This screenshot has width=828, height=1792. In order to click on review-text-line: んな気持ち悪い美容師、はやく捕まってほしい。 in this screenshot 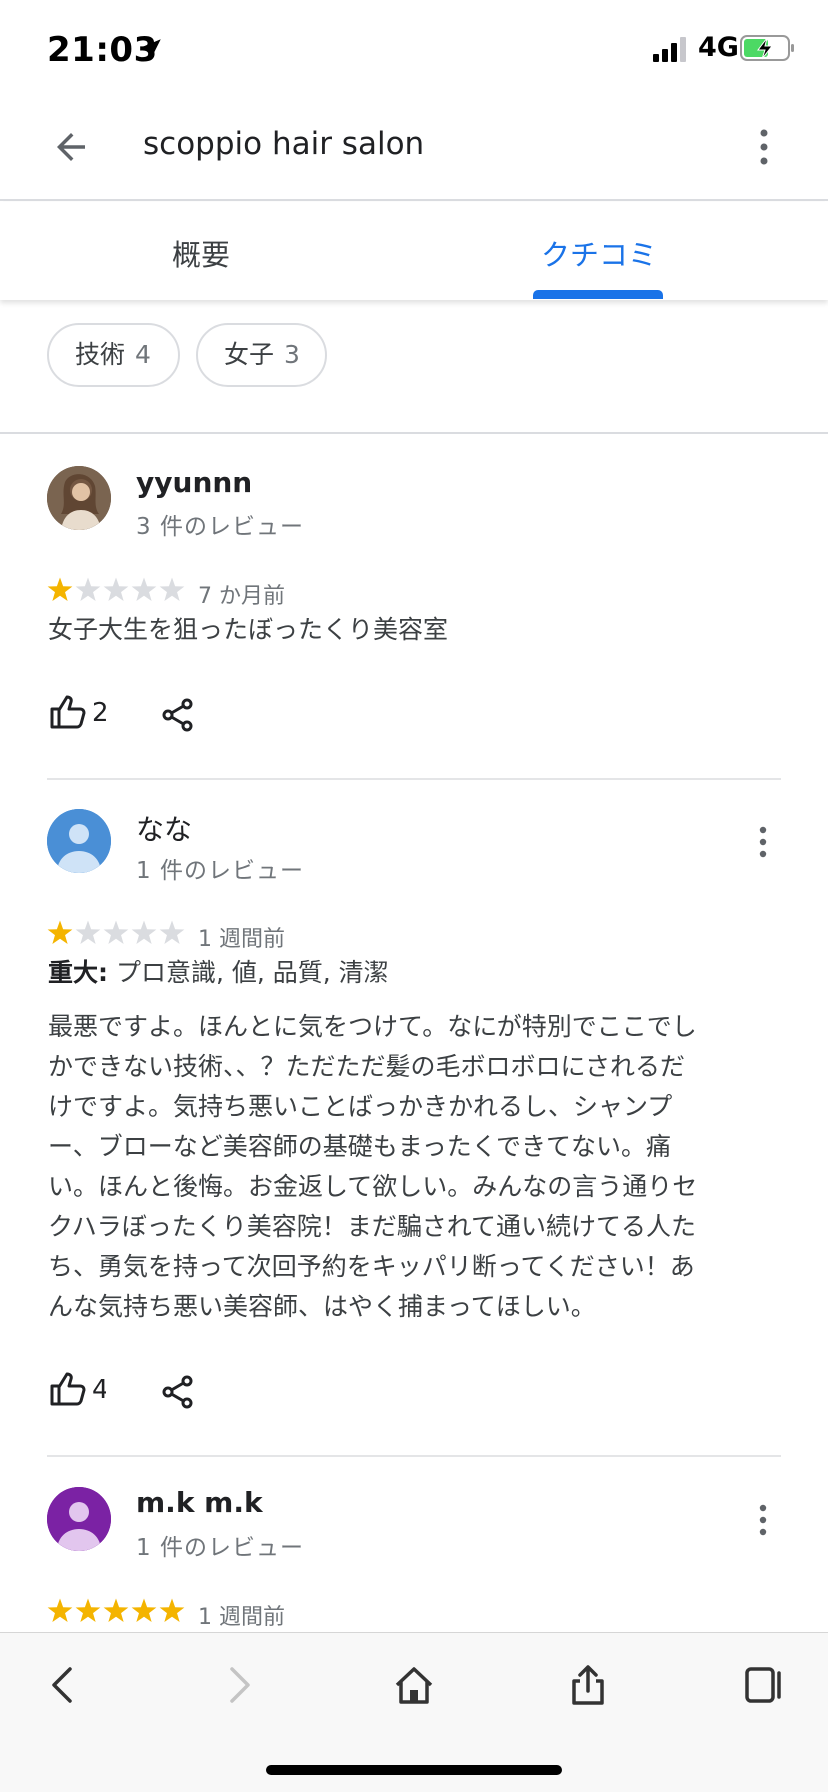, I will do `click(322, 1306)`.